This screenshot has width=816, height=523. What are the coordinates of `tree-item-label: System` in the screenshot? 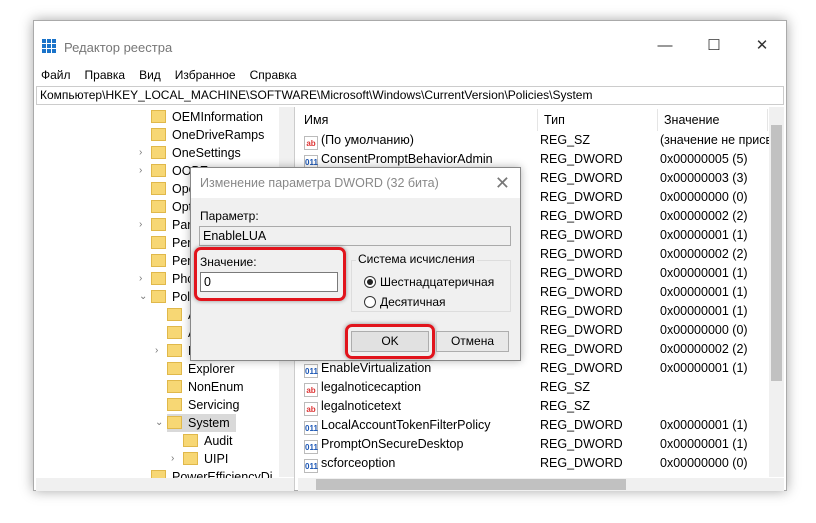 It's located at (209, 423).